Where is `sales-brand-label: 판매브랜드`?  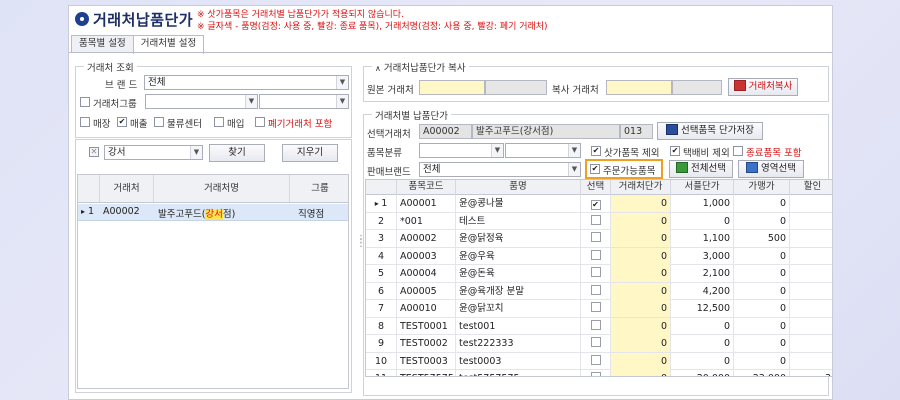
sales-brand-label: 판매브랜드 is located at coordinates (389, 172).